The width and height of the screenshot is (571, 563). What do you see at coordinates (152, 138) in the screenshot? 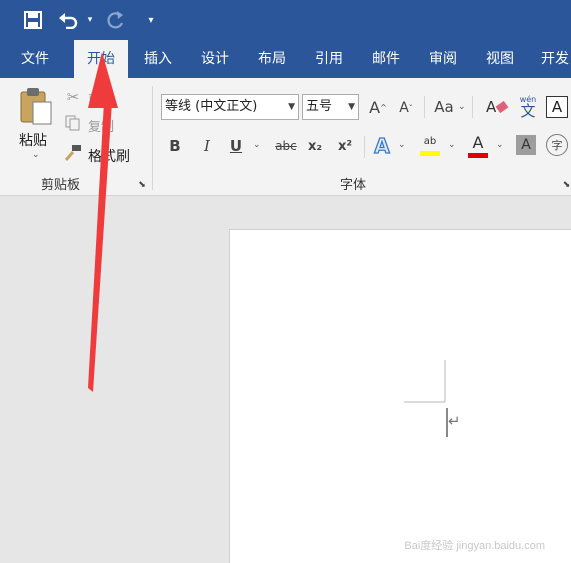
I see `group-separator` at bounding box center [152, 138].